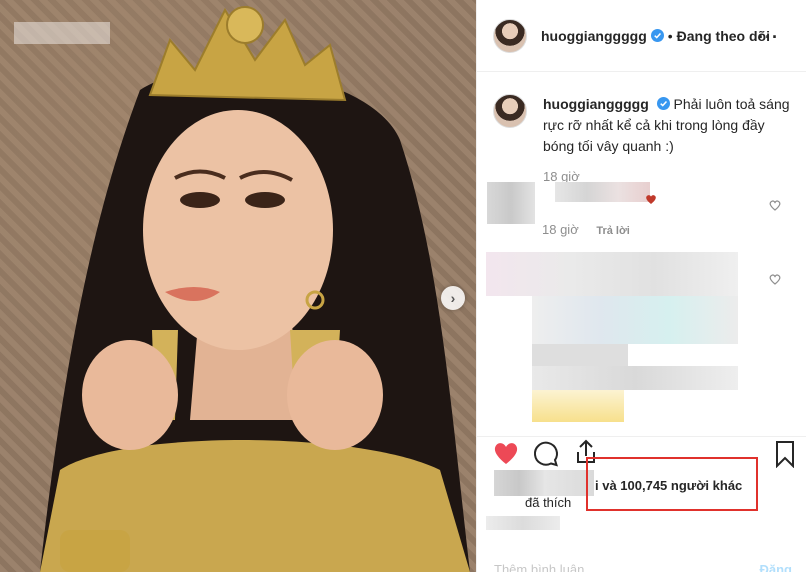  What do you see at coordinates (602, 192) in the screenshot?
I see `blurred-comment-text` at bounding box center [602, 192].